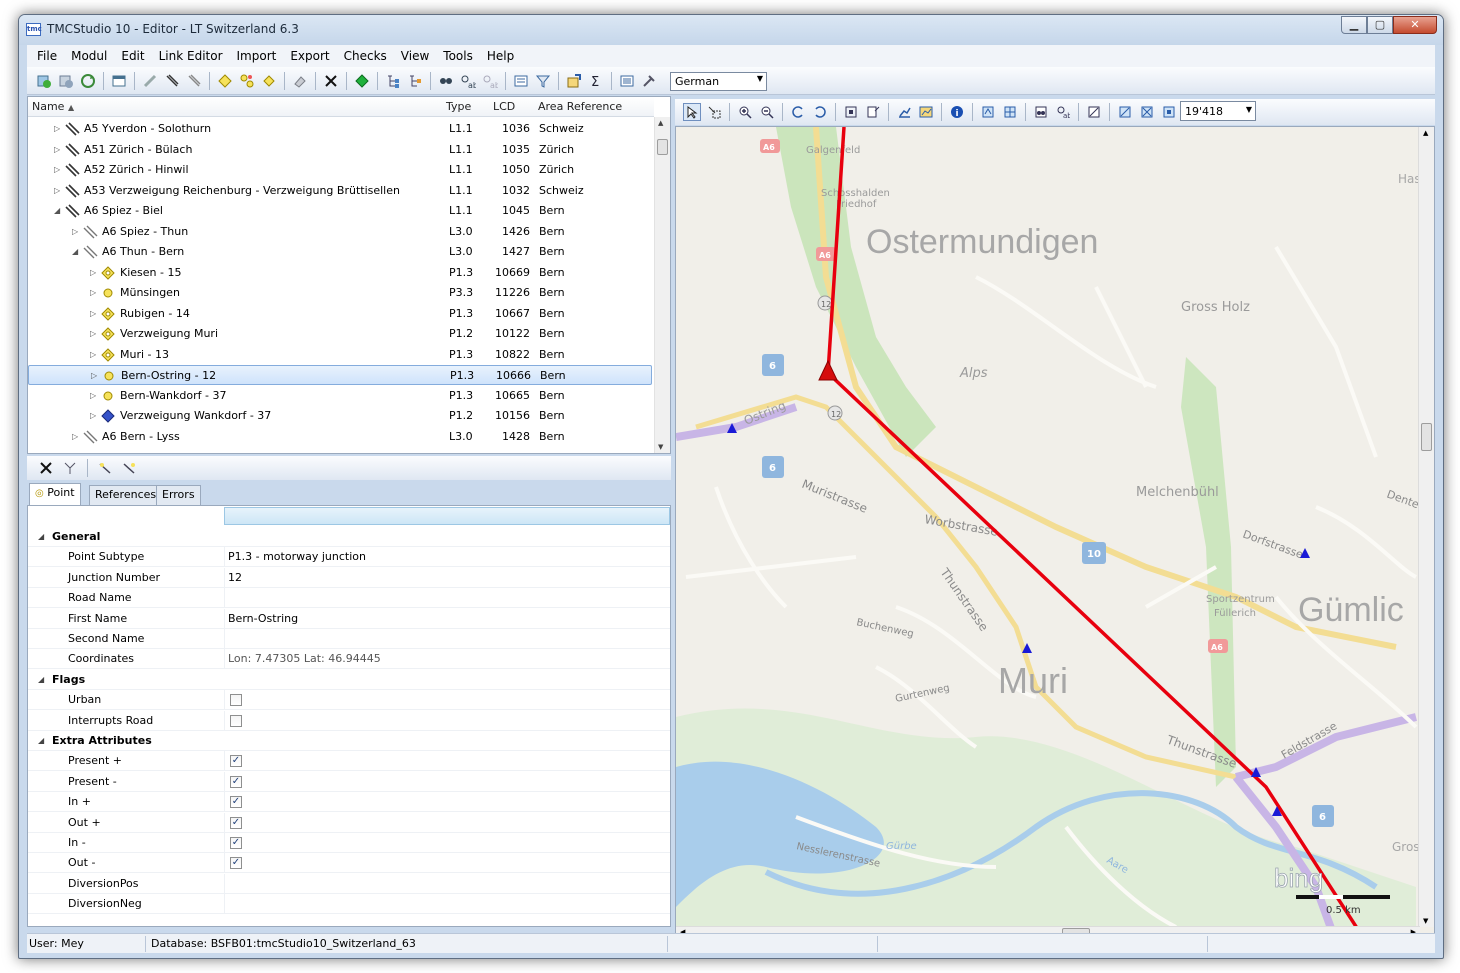 Image resolution: width=1460 pixels, height=973 pixels. What do you see at coordinates (718, 81) in the screenshot?
I see `language-select: German ▼` at bounding box center [718, 81].